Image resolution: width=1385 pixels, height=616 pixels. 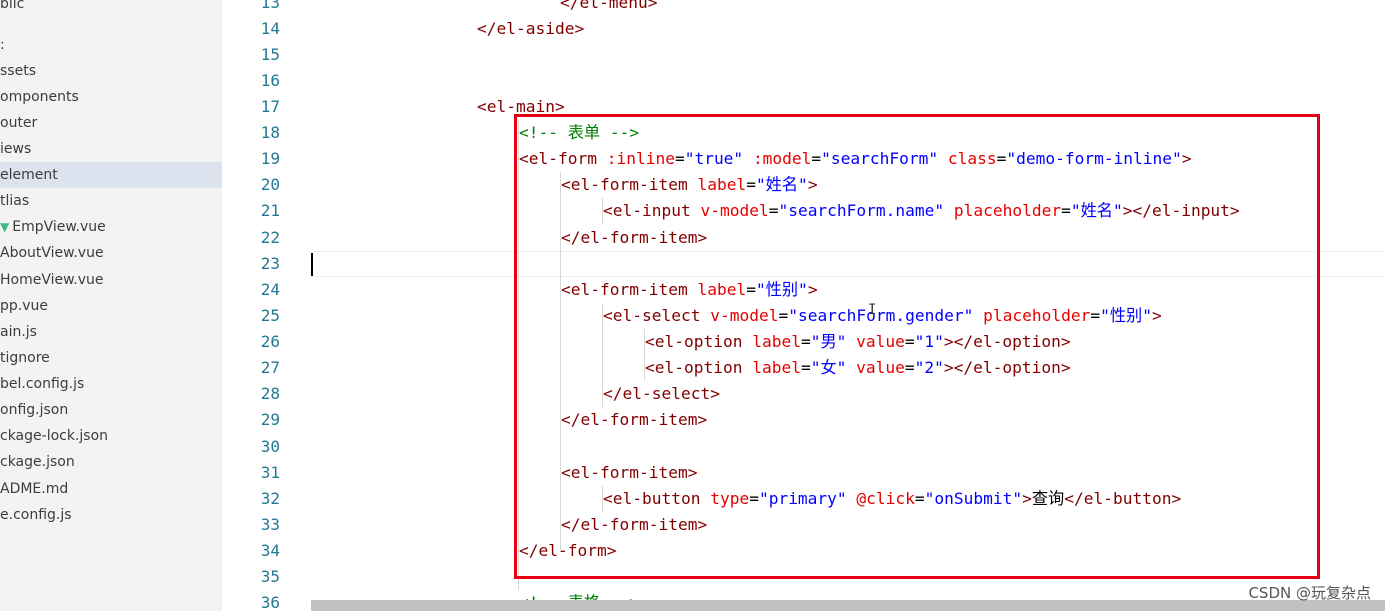 I want to click on file-item-babel-config: bel.config.js, so click(x=111, y=384).